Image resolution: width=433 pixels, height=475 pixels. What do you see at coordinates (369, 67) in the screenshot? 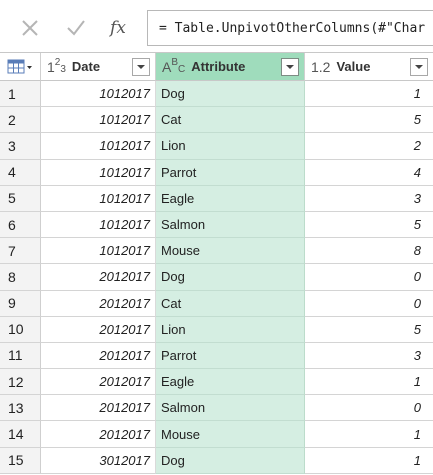
I see `column-header-value: 1.2 Value` at bounding box center [369, 67].